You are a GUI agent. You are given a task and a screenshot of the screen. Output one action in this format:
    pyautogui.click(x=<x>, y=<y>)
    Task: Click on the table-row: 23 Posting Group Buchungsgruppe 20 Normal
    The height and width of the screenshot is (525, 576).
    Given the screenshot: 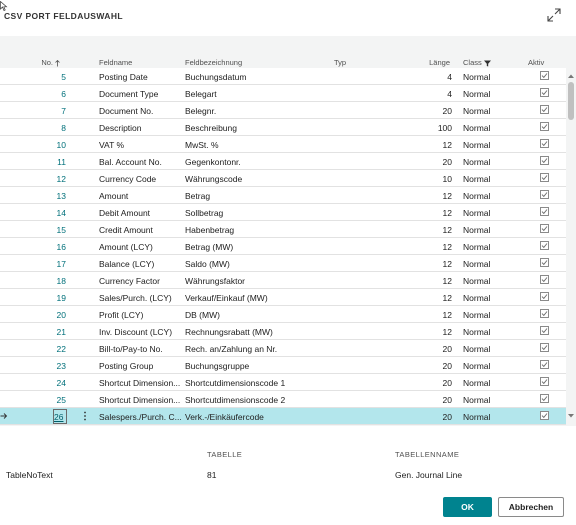 What is the action you would take?
    pyautogui.click(x=283, y=365)
    